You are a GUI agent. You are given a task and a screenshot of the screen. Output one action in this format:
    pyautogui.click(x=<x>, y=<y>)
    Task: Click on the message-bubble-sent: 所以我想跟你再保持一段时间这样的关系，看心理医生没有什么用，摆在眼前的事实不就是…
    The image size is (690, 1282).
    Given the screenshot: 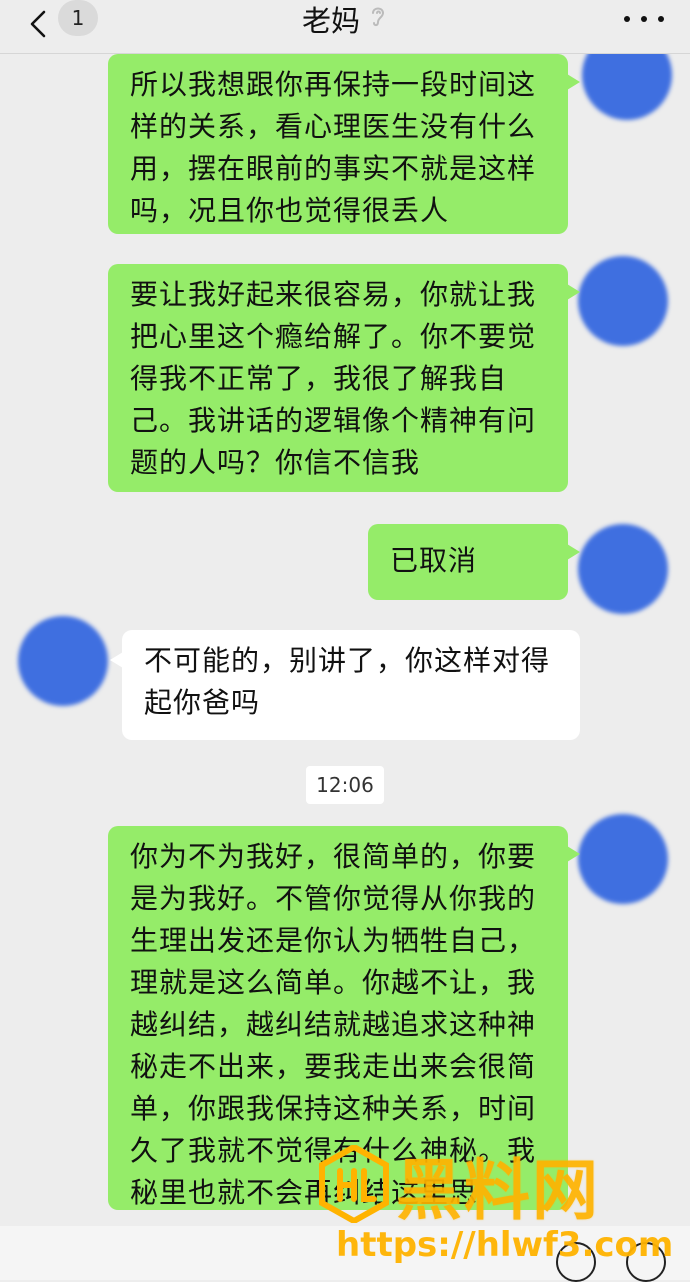 What is the action you would take?
    pyautogui.click(x=344, y=144)
    